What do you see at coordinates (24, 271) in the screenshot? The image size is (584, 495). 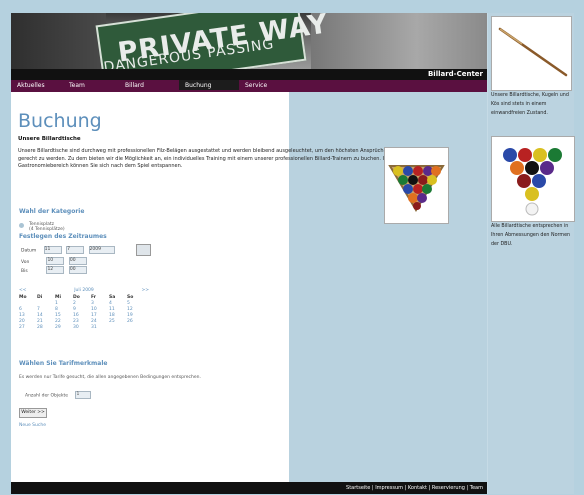 I see `bis-label: Bis` at bounding box center [24, 271].